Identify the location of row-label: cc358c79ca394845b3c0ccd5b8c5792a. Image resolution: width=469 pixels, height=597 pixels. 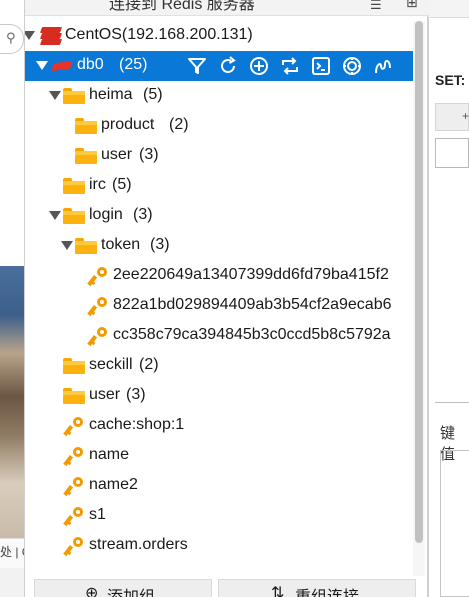
(252, 334).